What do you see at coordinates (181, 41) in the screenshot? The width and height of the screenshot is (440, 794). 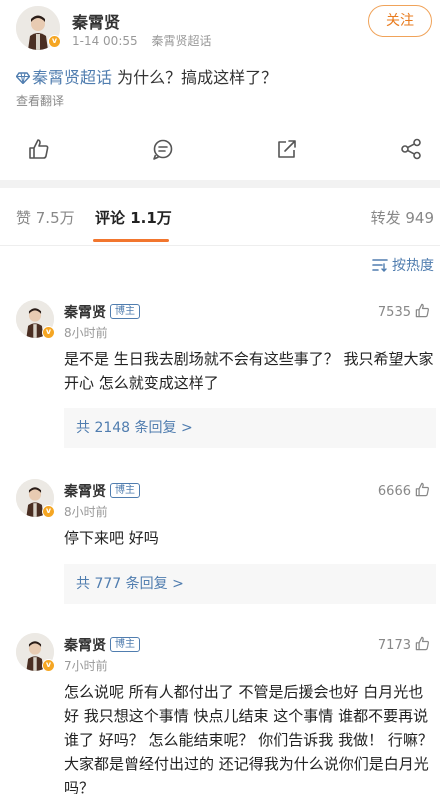 I see `post-source: 秦霄贤超话` at bounding box center [181, 41].